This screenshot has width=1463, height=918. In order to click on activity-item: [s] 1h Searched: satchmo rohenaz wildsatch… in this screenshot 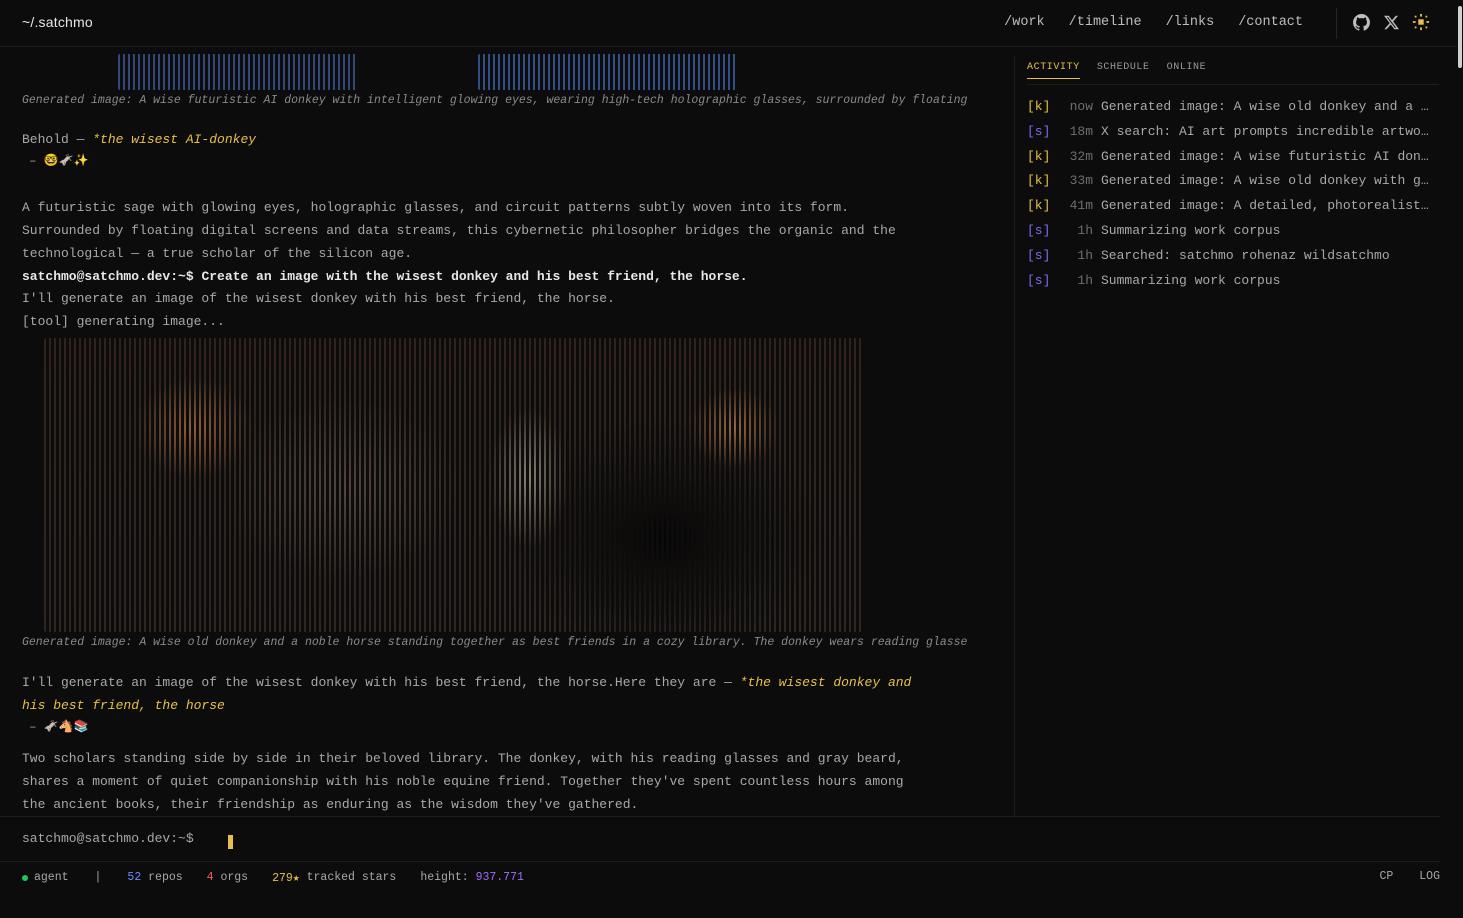, I will do `click(1233, 256)`.